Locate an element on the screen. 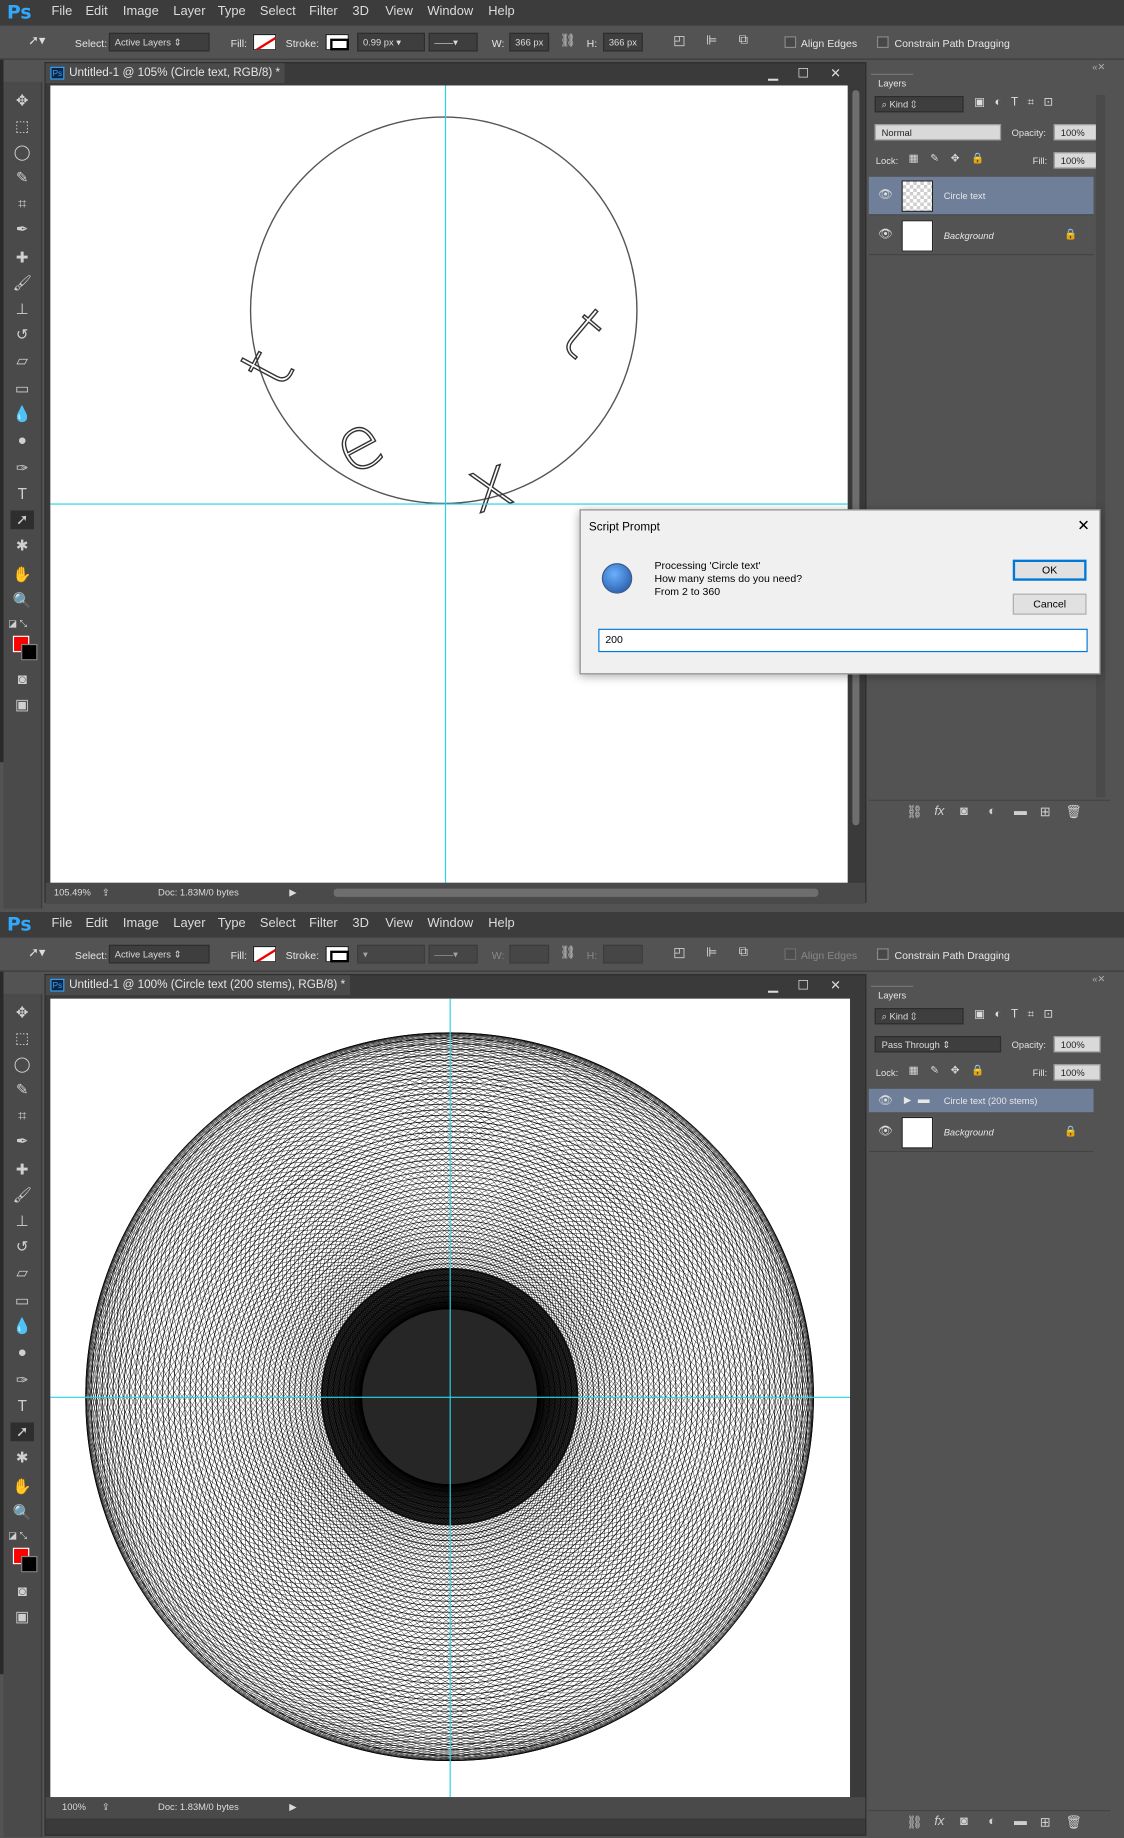 Image resolution: width=1124 pixels, height=1838 pixels. stems-input: 200 is located at coordinates (843, 640).